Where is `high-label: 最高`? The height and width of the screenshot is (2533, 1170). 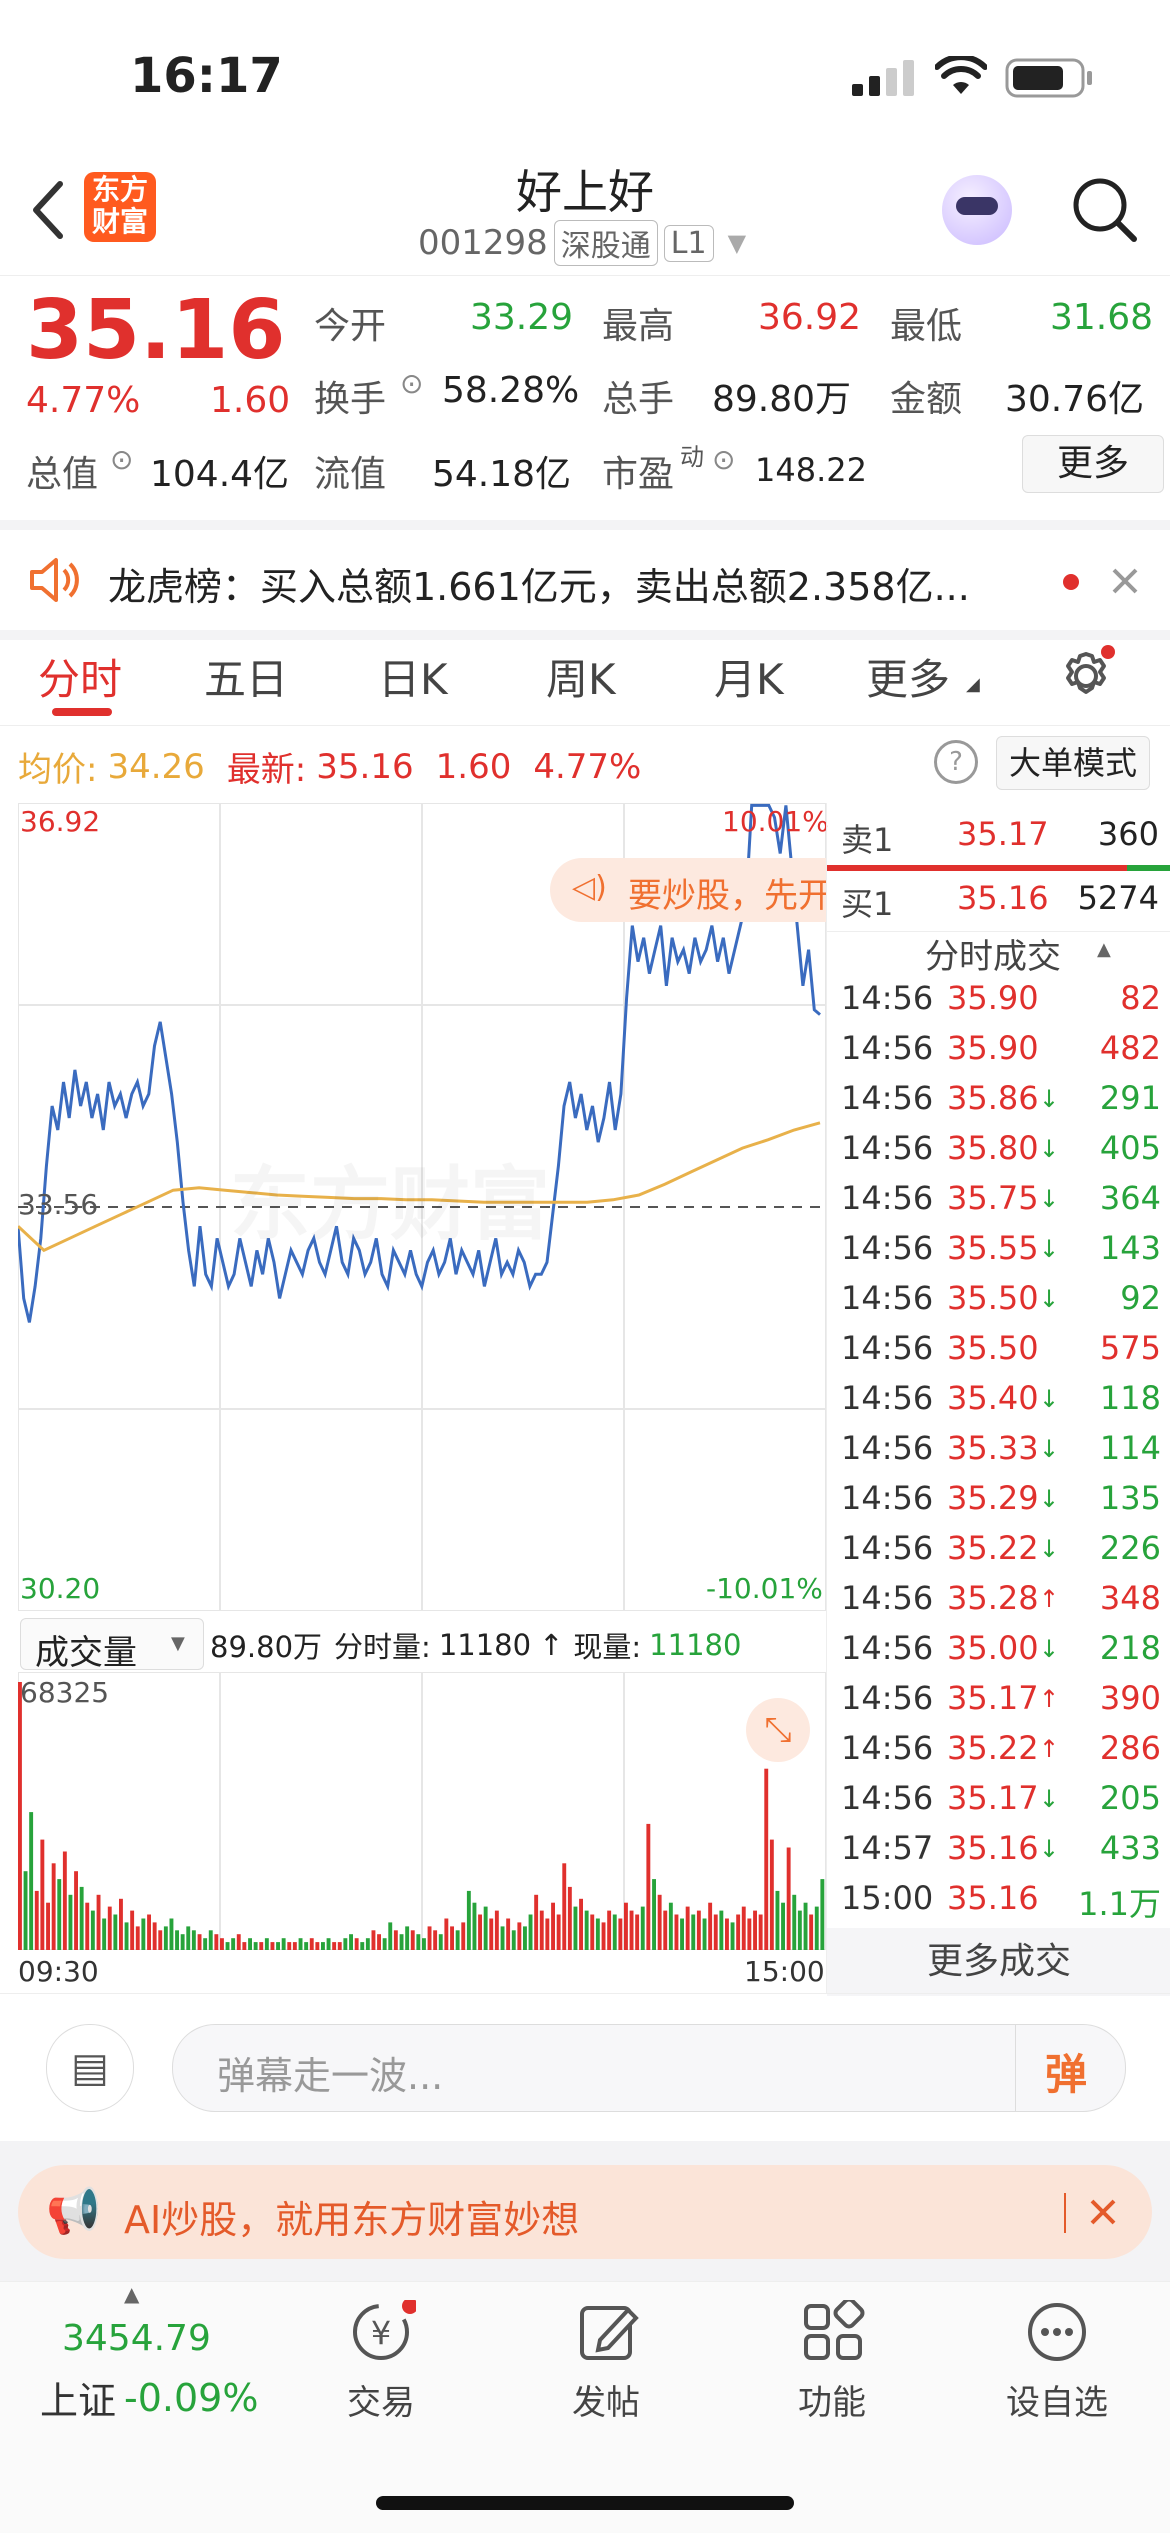 high-label: 最高 is located at coordinates (638, 326).